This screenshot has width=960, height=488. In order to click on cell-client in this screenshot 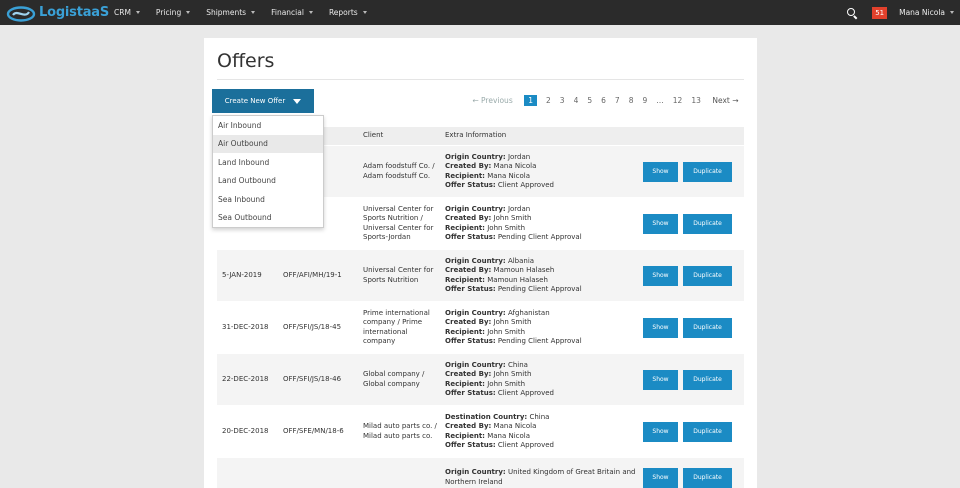, I will do `click(399, 473)`.